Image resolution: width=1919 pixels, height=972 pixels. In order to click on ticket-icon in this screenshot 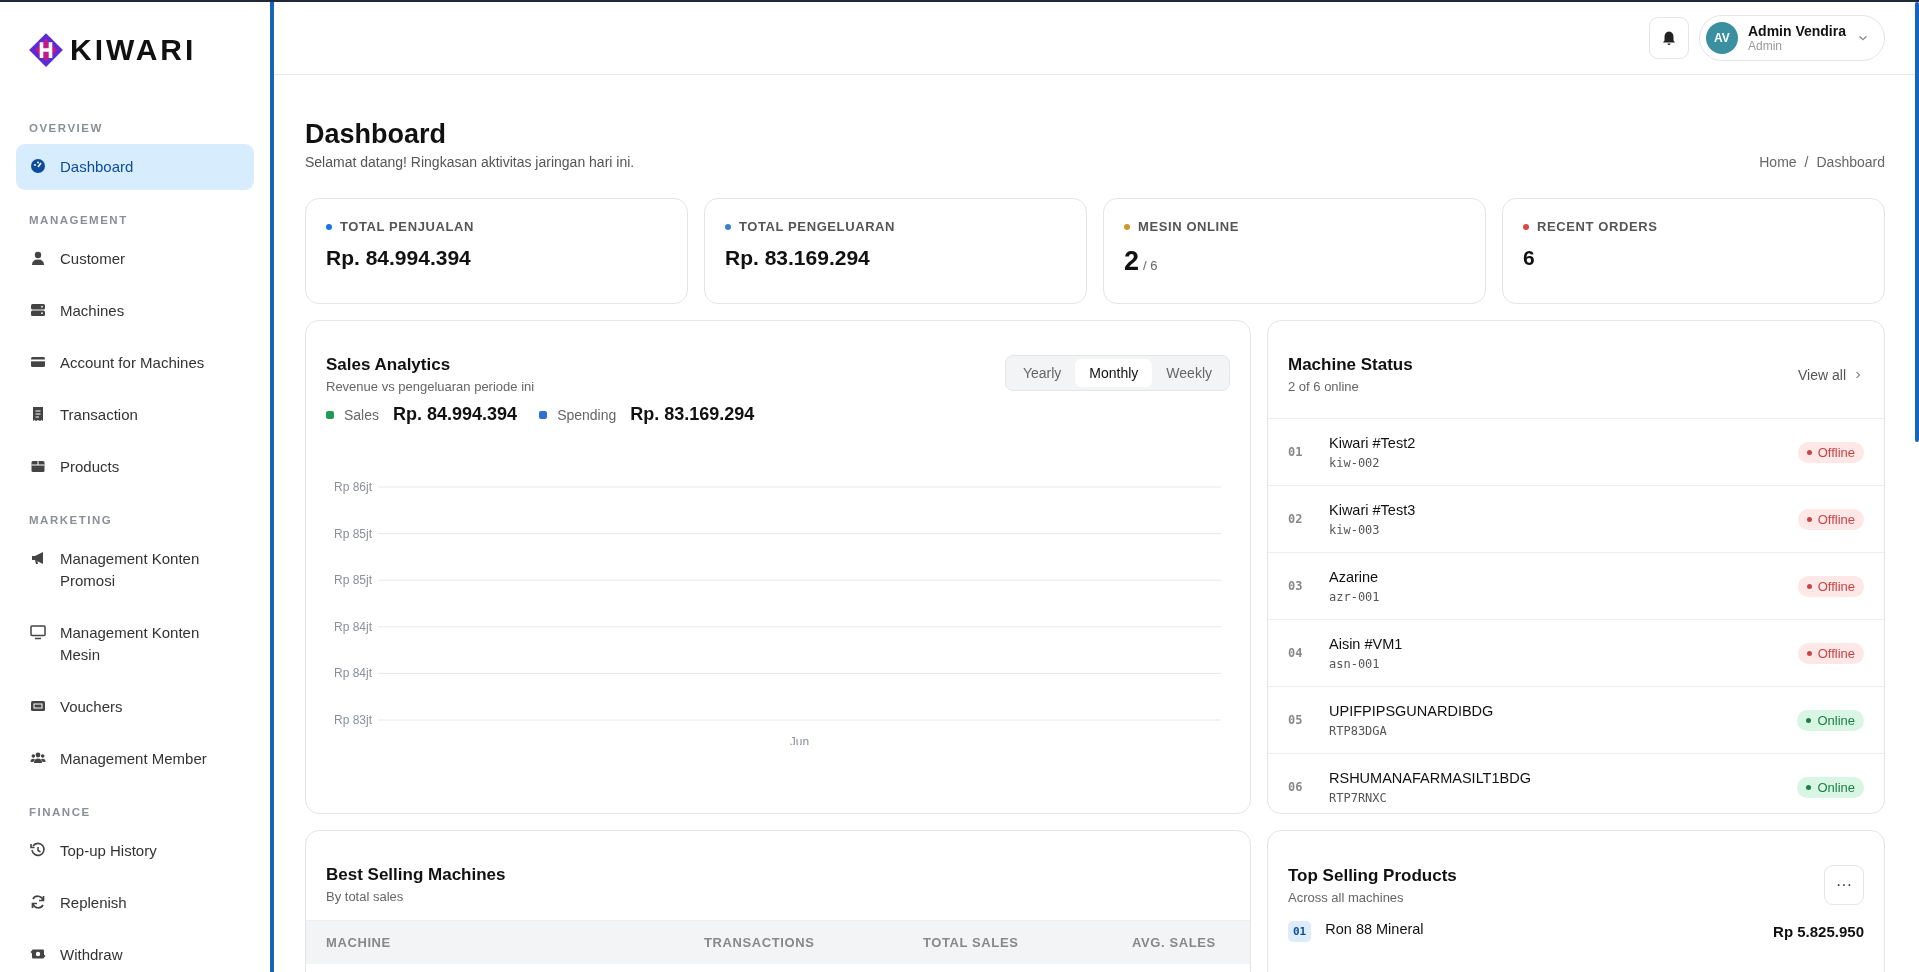, I will do `click(38, 706)`.